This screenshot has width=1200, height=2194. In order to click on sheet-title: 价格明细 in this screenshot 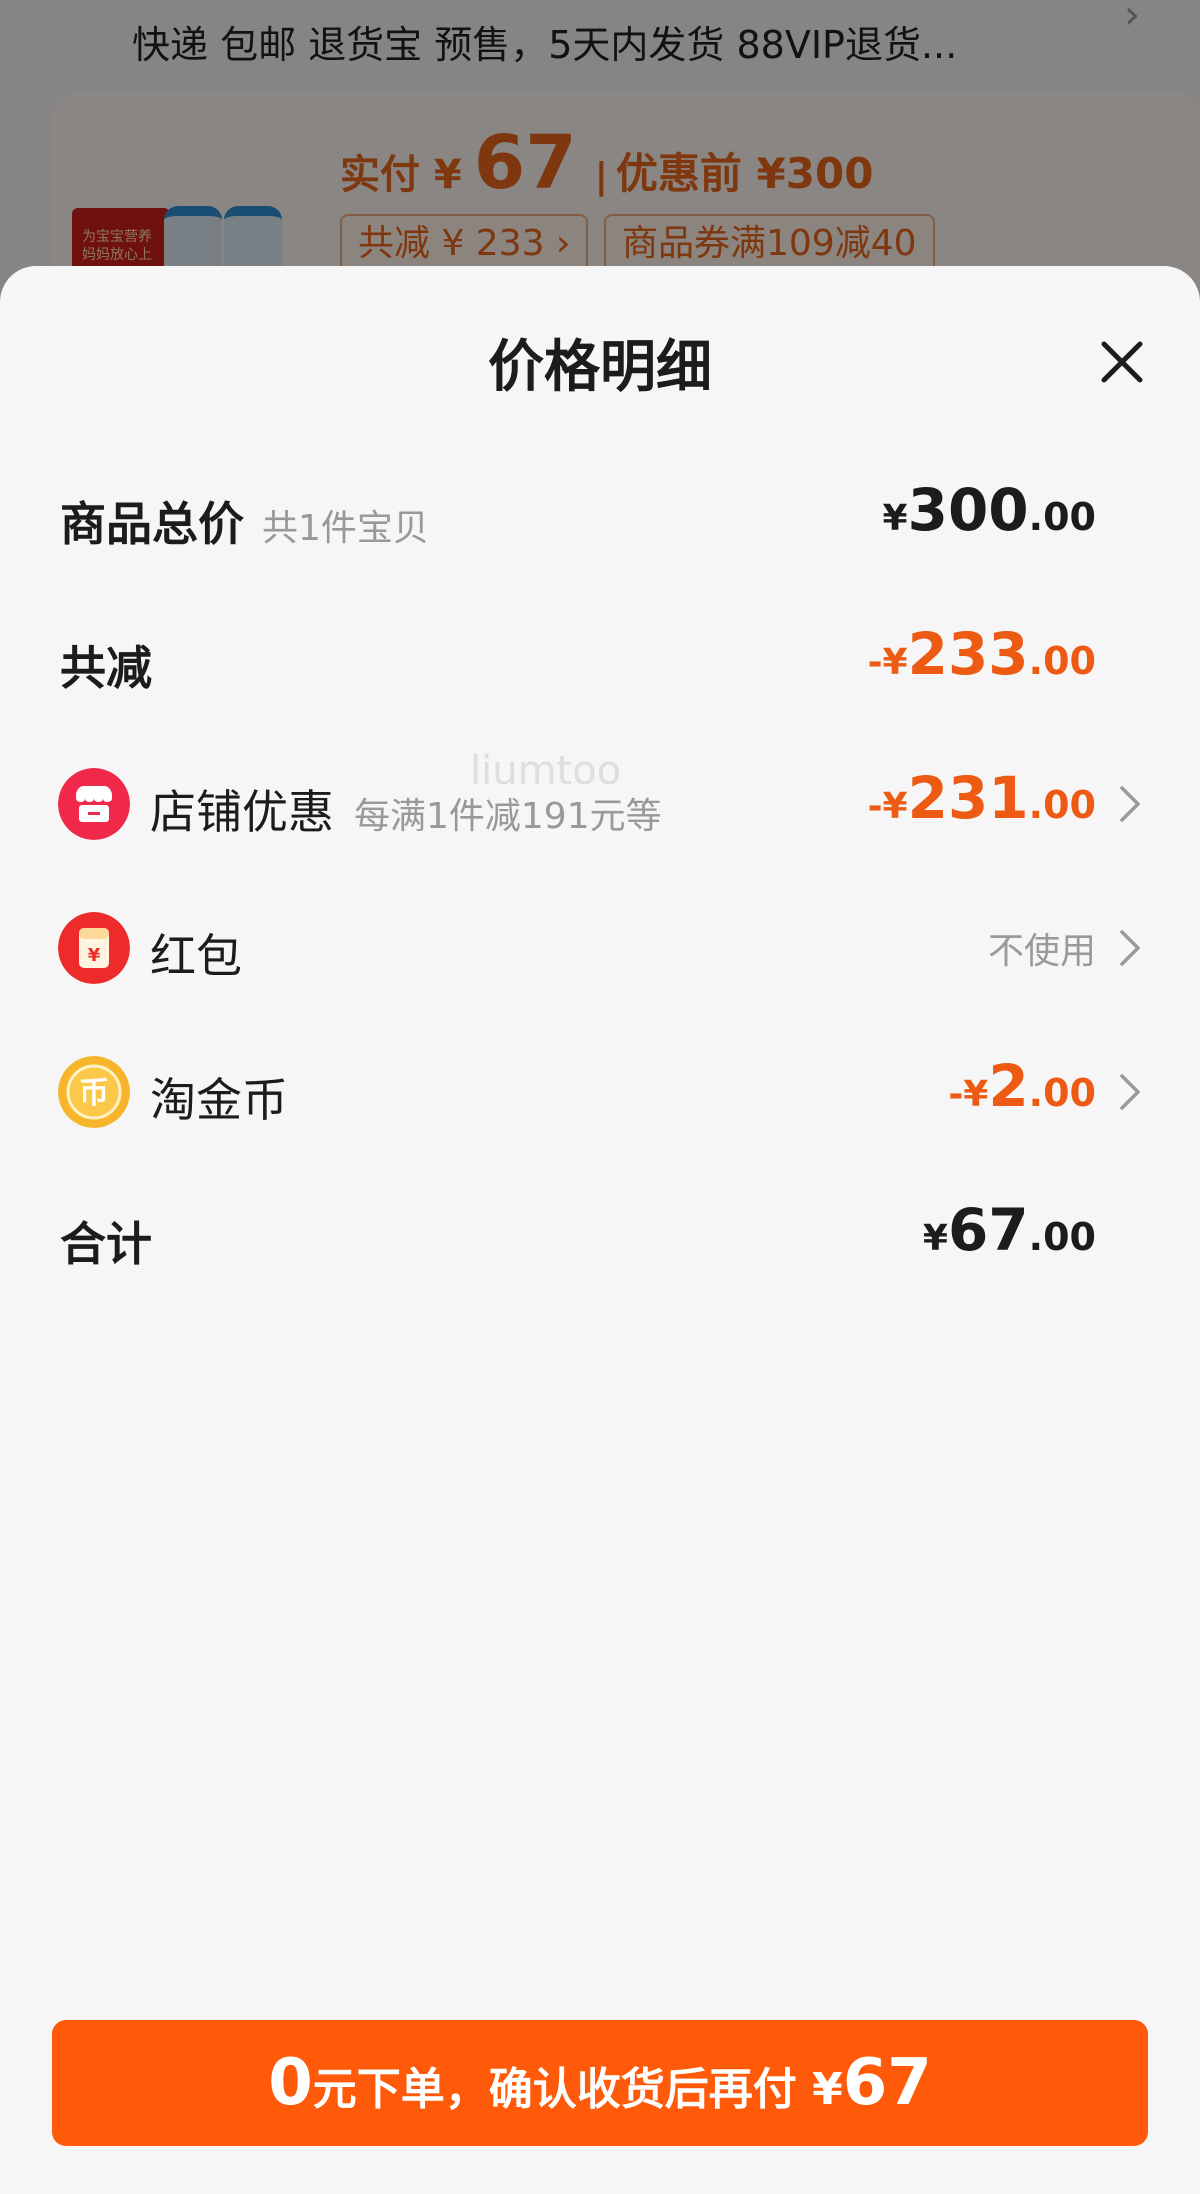, I will do `click(600, 367)`.